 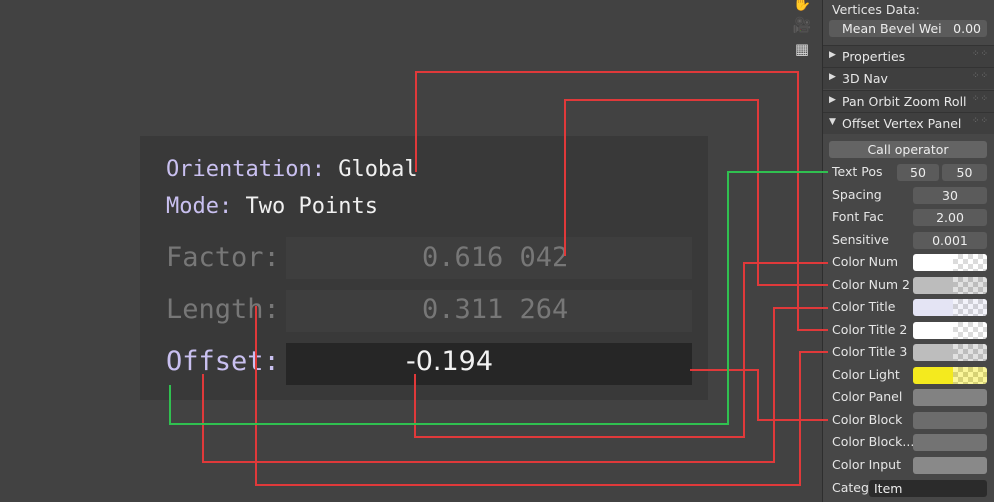 What do you see at coordinates (950, 195) in the screenshot?
I see `spacing-field: 30` at bounding box center [950, 195].